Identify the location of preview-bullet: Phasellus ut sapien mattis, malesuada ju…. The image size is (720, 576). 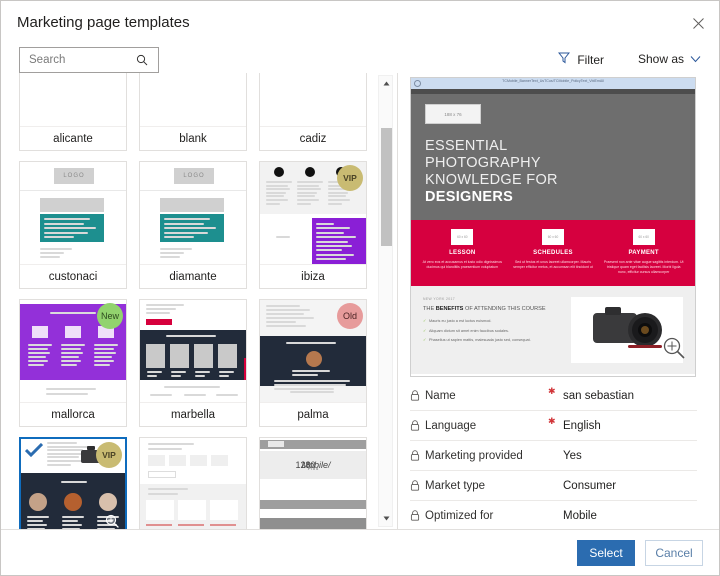
(492, 341).